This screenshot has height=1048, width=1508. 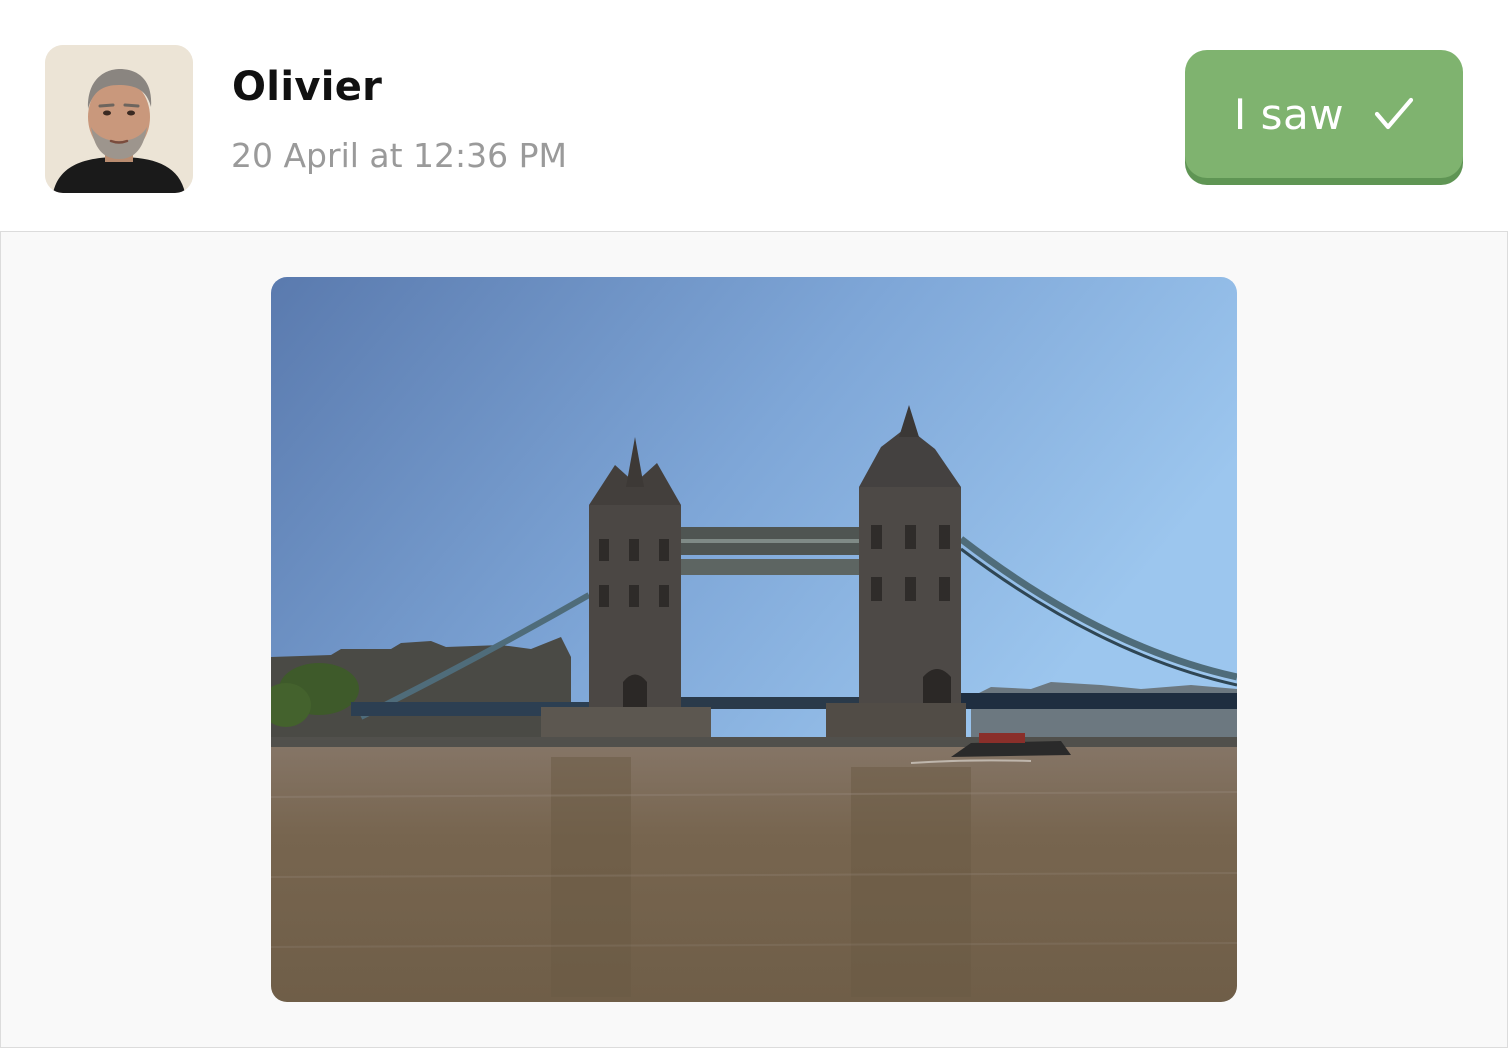 What do you see at coordinates (1394, 114) in the screenshot?
I see `checkmark-icon` at bounding box center [1394, 114].